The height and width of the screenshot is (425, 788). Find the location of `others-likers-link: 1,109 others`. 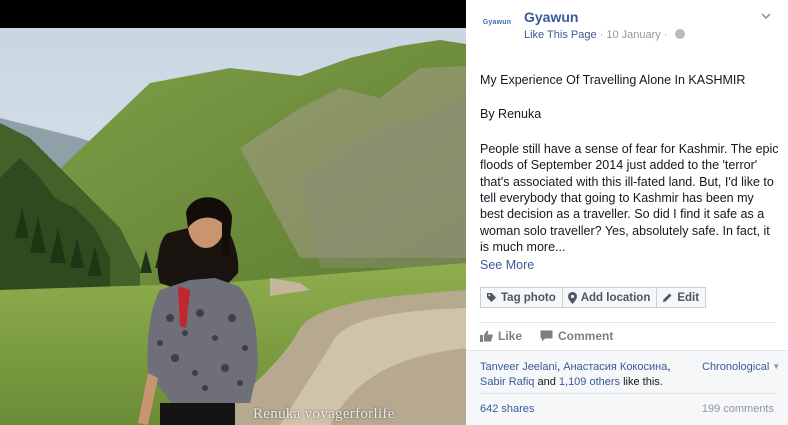

others-likers-link: 1,109 others is located at coordinates (589, 382).